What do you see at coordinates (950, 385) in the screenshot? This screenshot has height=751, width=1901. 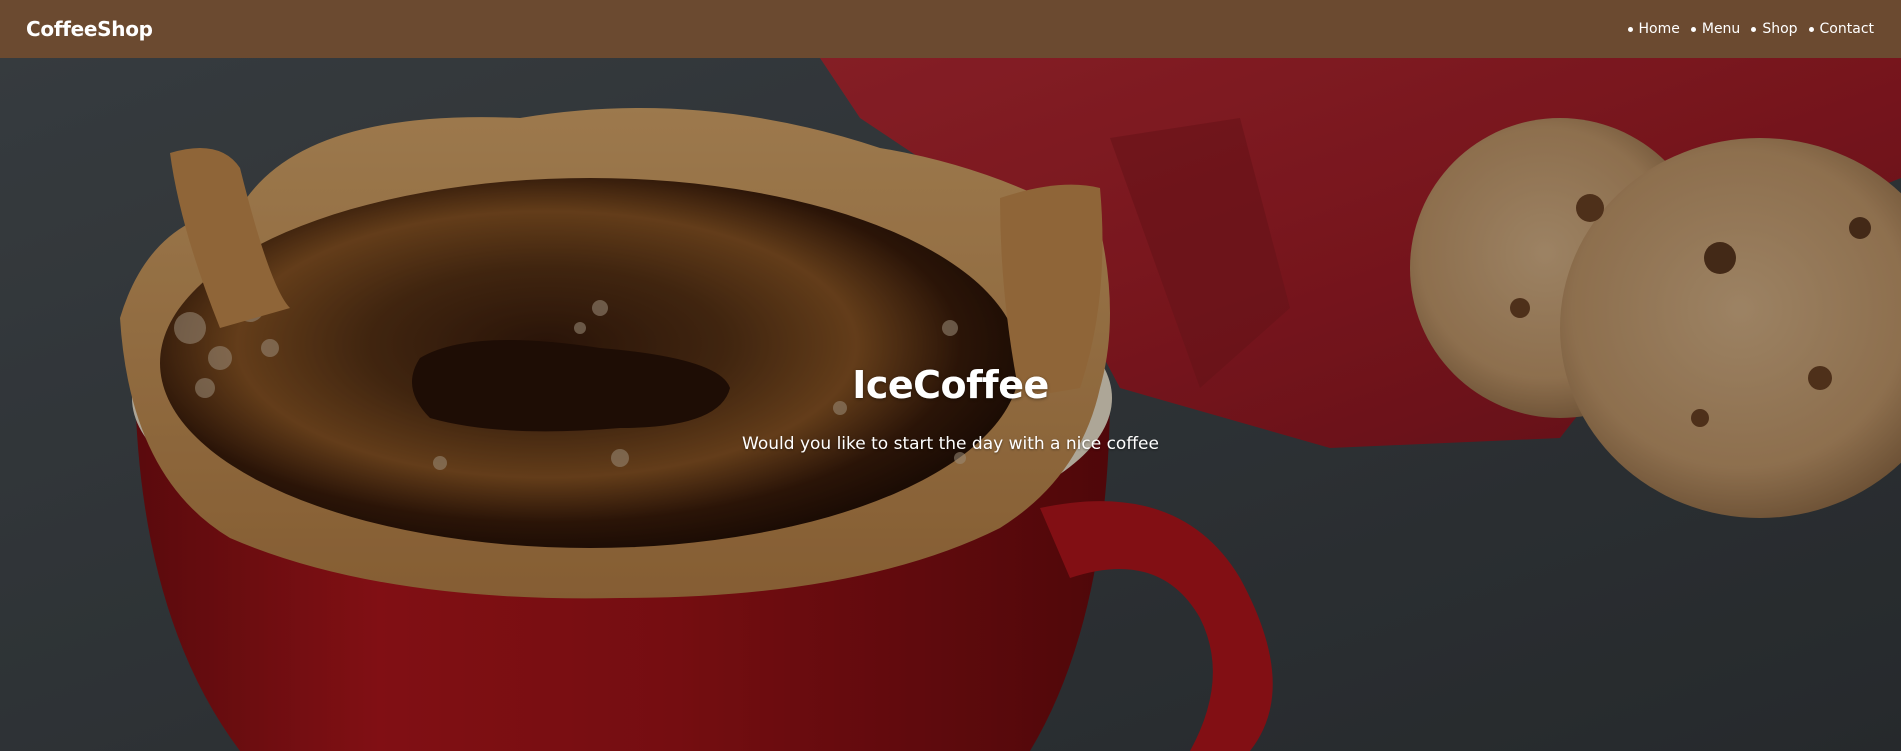 I see `hero-title: IceCoffee` at bounding box center [950, 385].